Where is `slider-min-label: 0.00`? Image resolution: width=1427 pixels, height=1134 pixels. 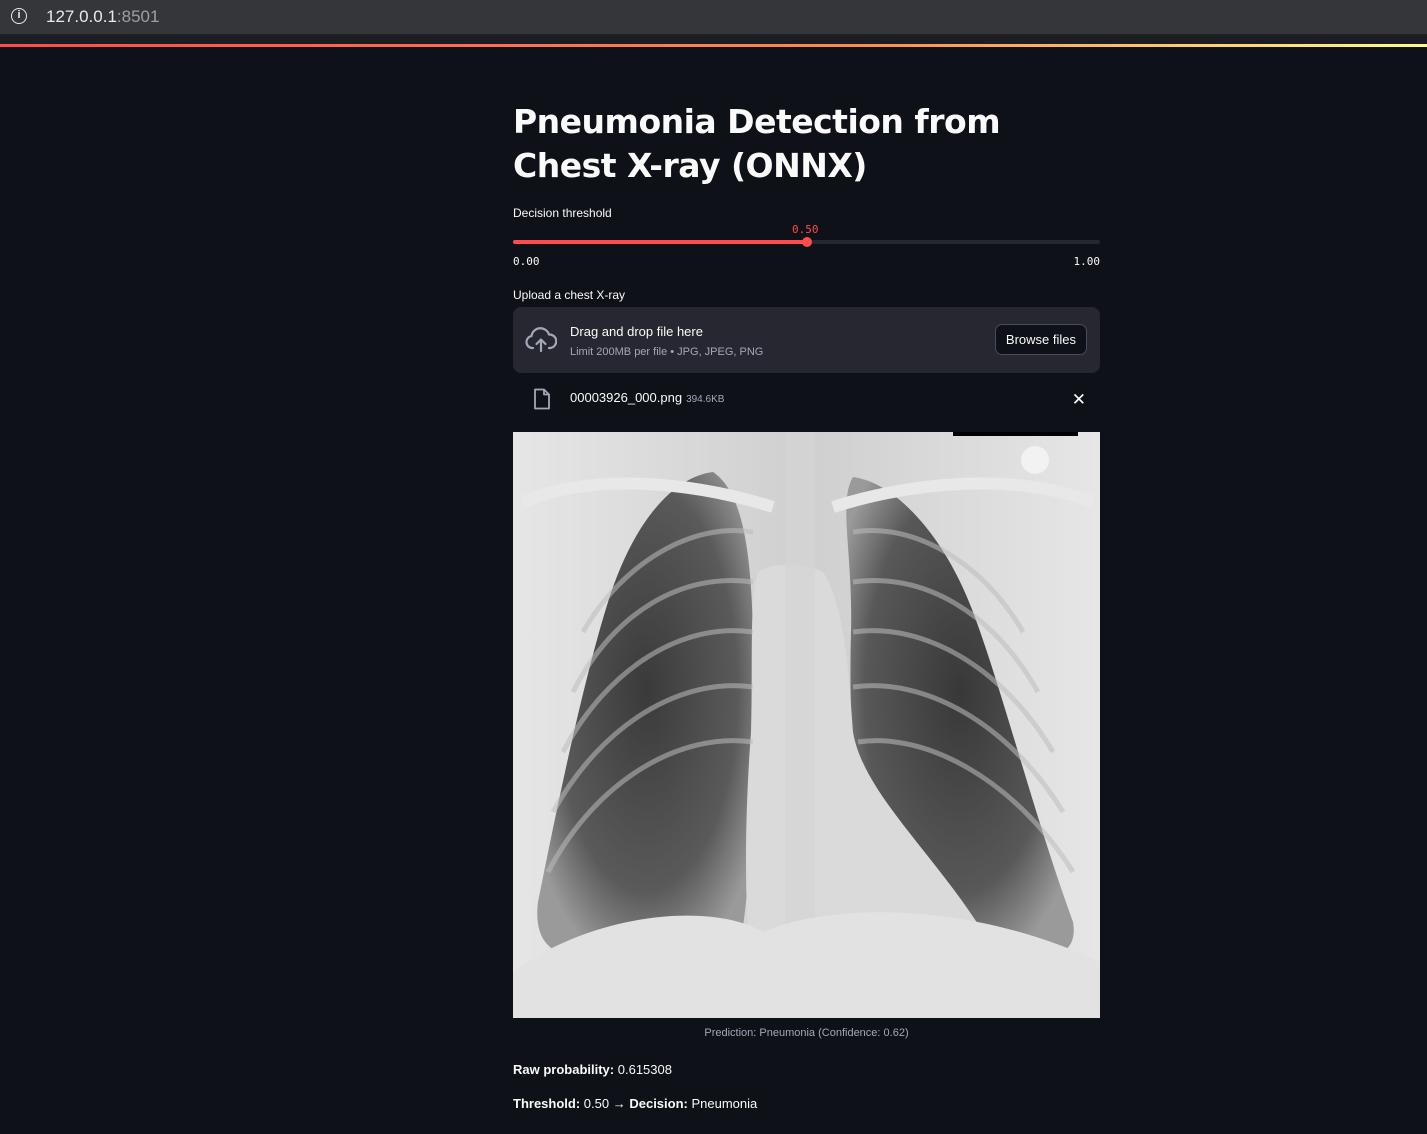
slider-min-label: 0.00 is located at coordinates (526, 261).